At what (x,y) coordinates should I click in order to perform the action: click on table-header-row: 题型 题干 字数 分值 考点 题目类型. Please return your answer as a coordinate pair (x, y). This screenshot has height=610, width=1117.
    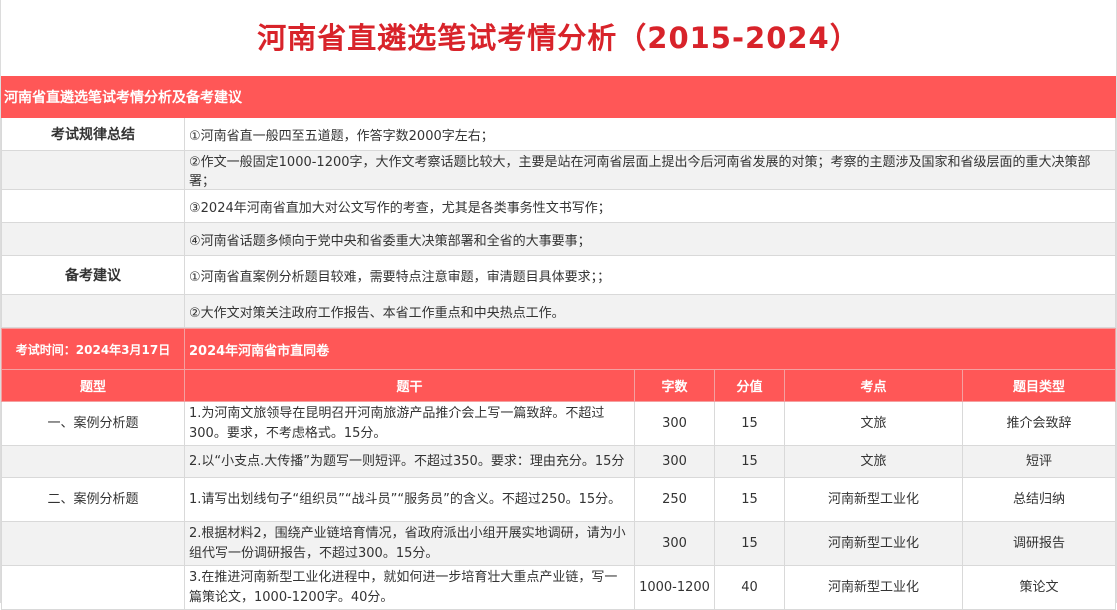
    Looking at the image, I should click on (558, 385).